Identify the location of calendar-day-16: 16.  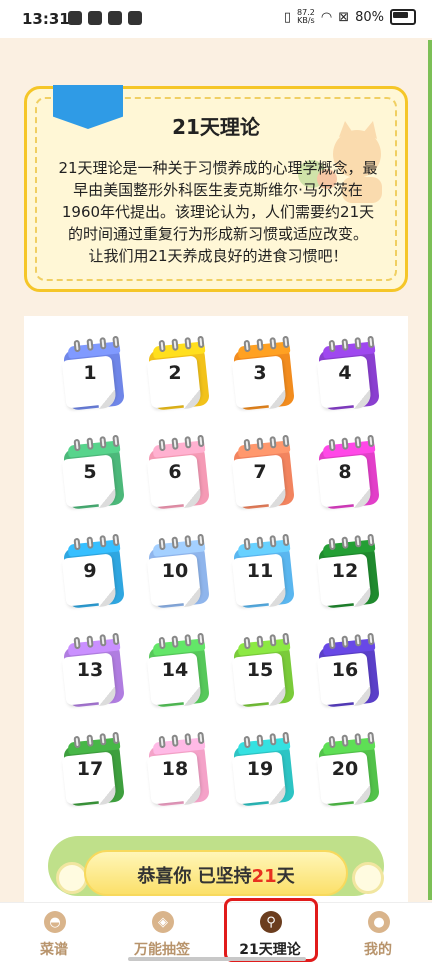
(348, 670).